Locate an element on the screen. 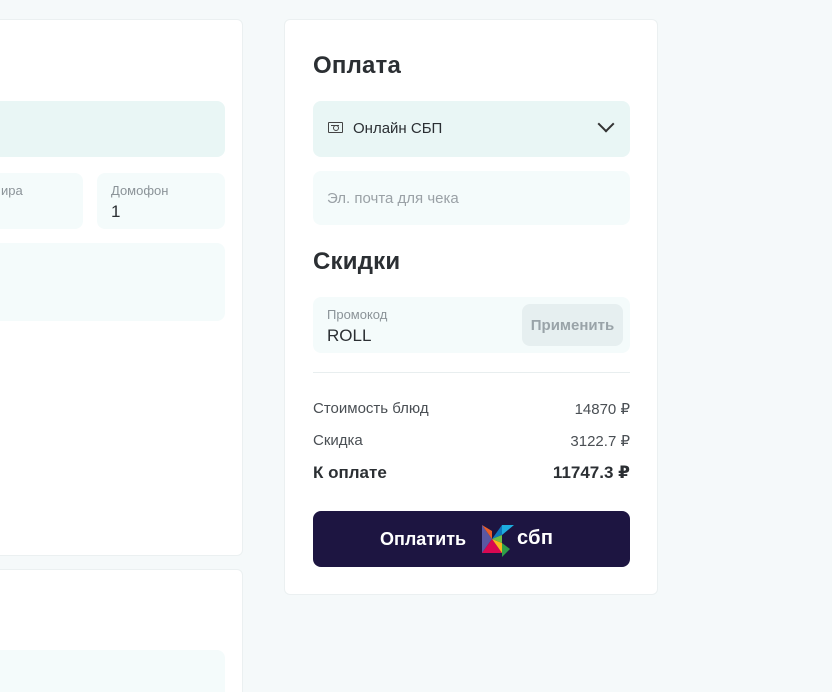 This screenshot has width=832, height=692. total-value: 11747.3 ₽ is located at coordinates (591, 472).